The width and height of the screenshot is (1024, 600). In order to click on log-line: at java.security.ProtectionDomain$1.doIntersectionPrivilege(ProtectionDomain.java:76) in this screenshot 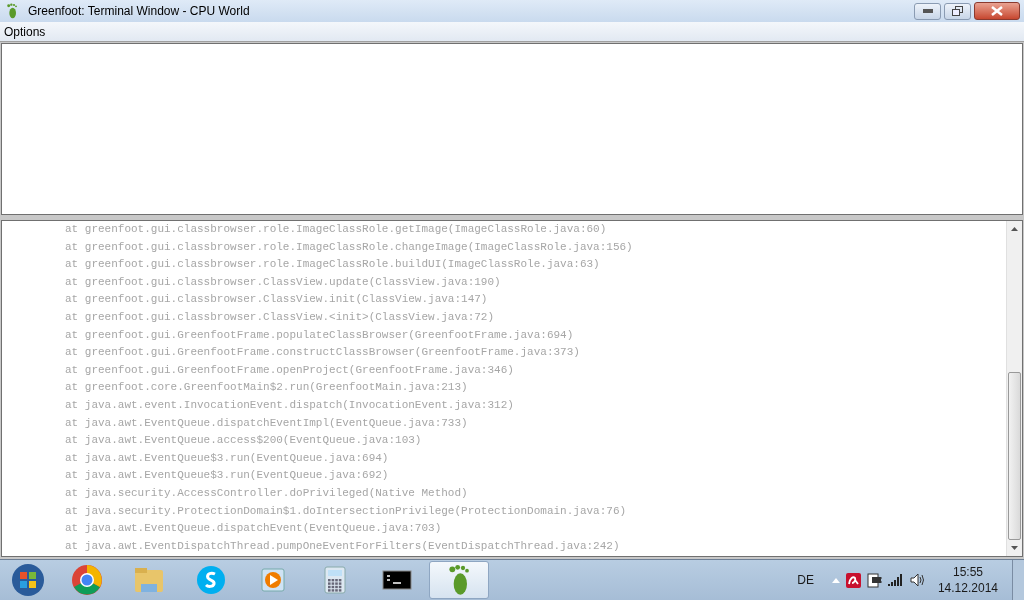, I will do `click(346, 511)`.